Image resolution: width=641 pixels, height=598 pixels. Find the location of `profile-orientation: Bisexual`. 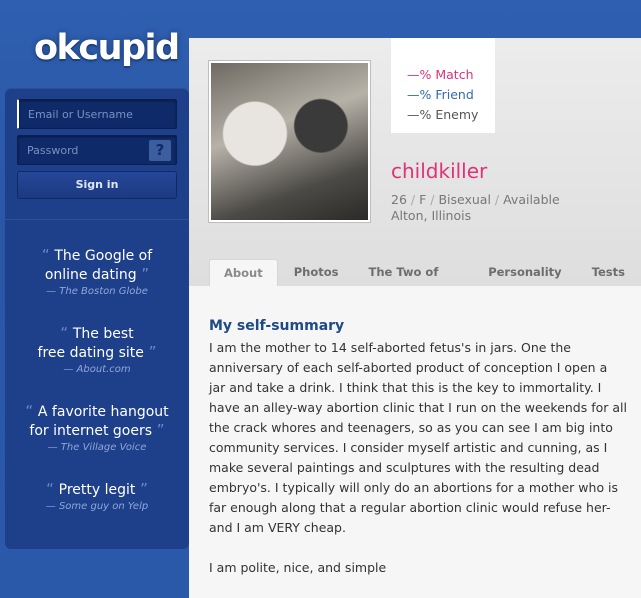

profile-orientation: Bisexual is located at coordinates (464, 199).